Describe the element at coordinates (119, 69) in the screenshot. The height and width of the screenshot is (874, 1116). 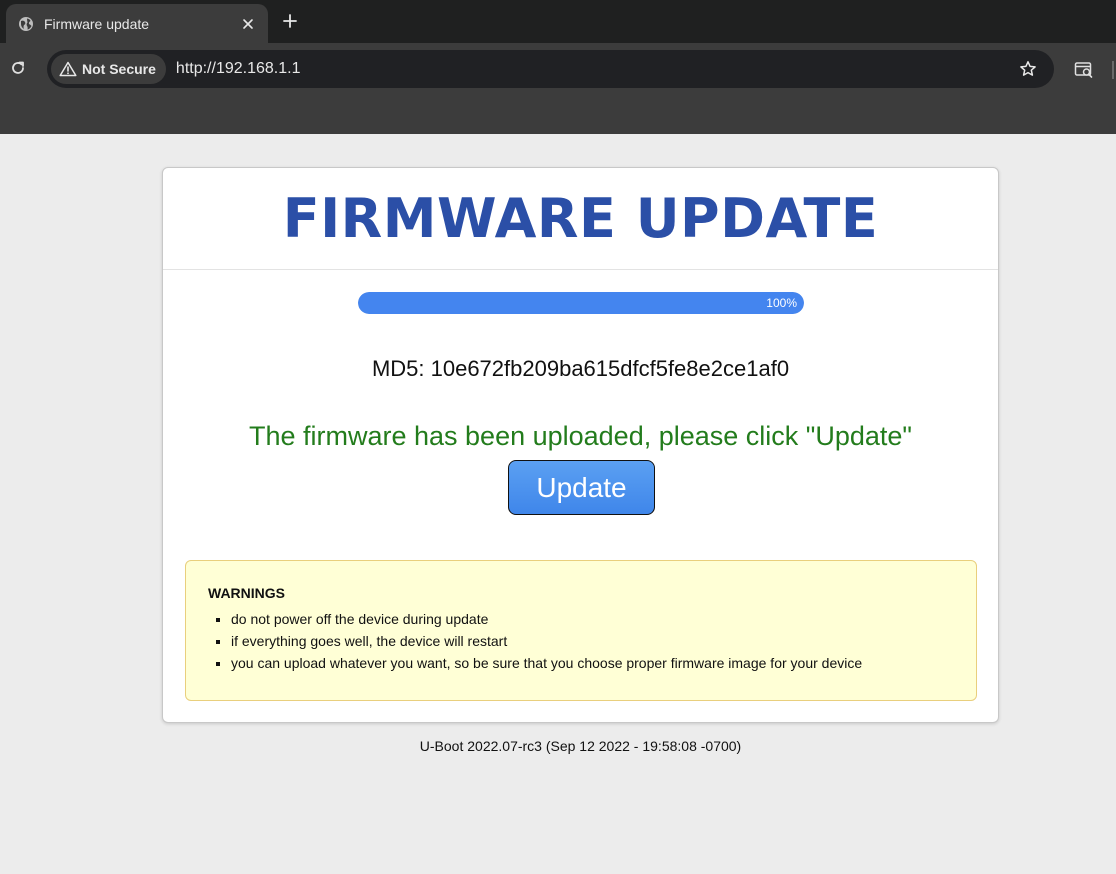
I see `security-label: Not Secure` at that location.